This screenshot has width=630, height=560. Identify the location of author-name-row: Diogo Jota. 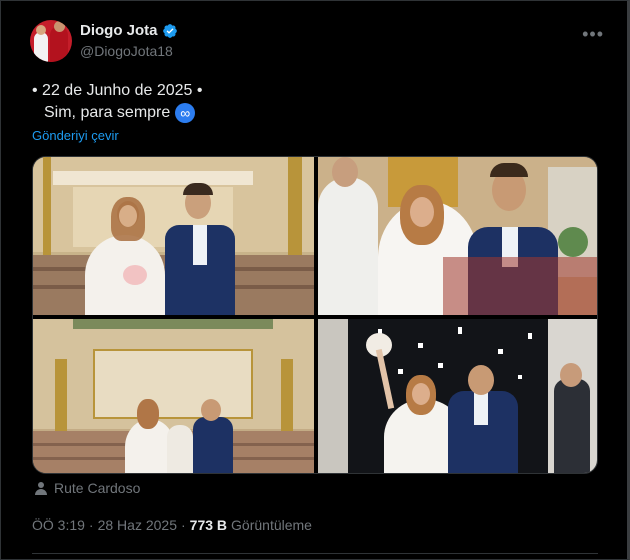
(129, 30).